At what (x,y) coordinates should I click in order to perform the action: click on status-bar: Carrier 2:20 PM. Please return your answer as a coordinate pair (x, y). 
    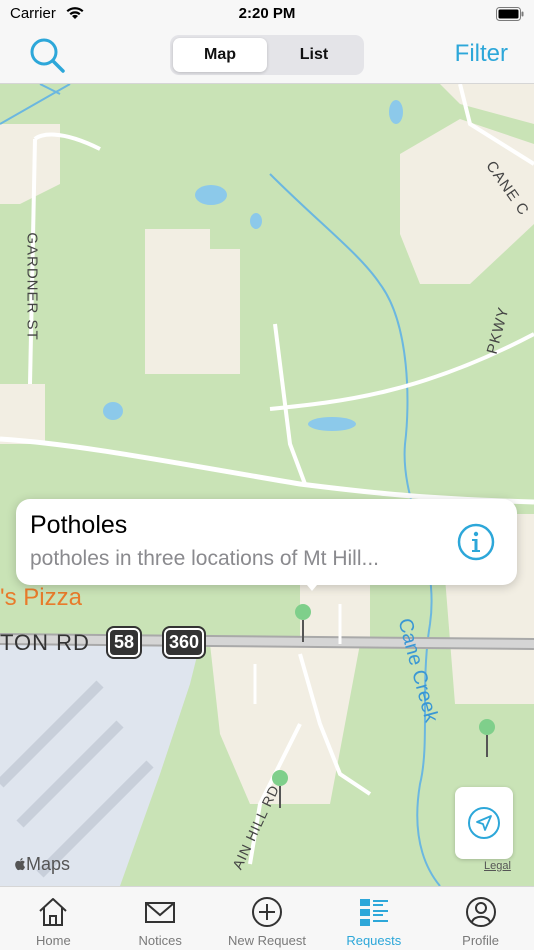
    Looking at the image, I should click on (267, 15).